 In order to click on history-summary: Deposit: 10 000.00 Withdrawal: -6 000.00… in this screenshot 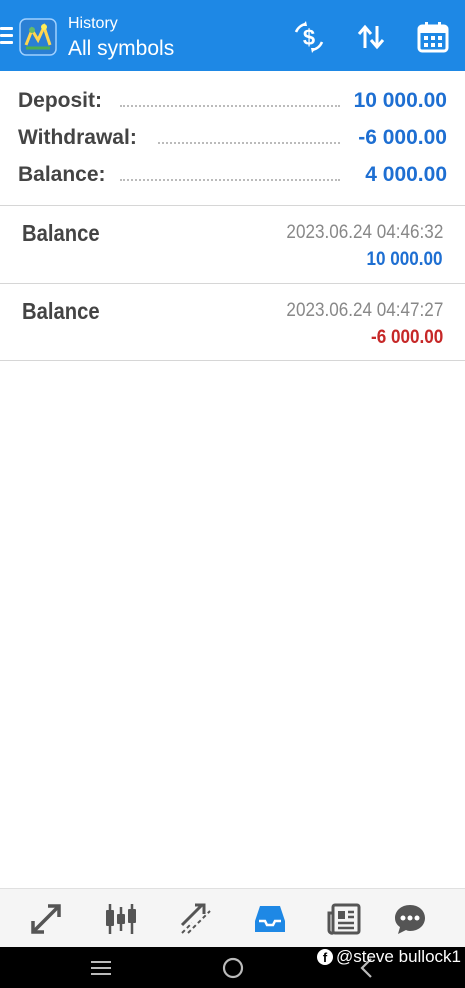, I will do `click(232, 138)`.